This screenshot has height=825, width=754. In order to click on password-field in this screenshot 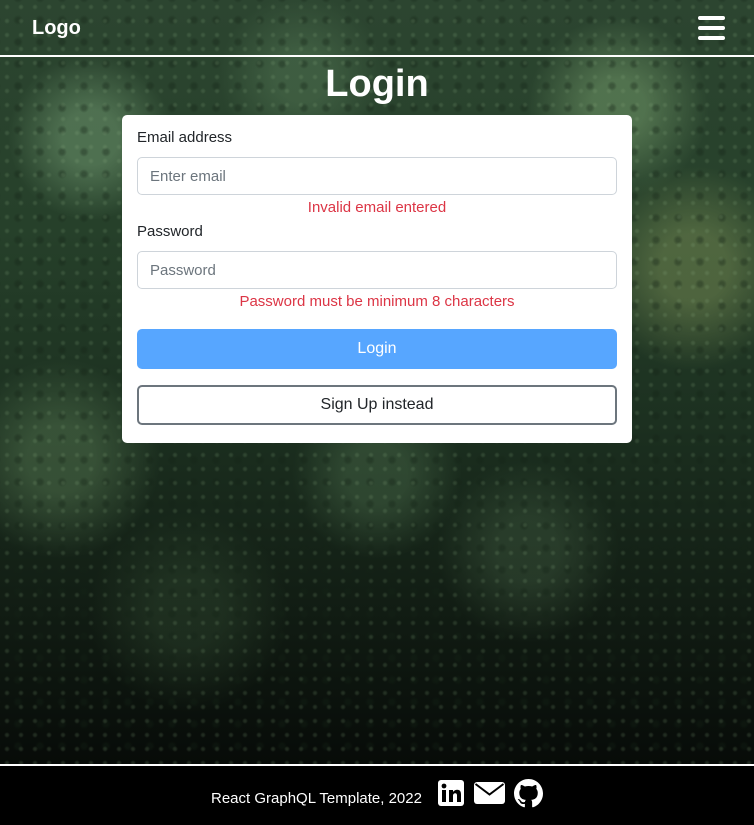, I will do `click(377, 270)`.